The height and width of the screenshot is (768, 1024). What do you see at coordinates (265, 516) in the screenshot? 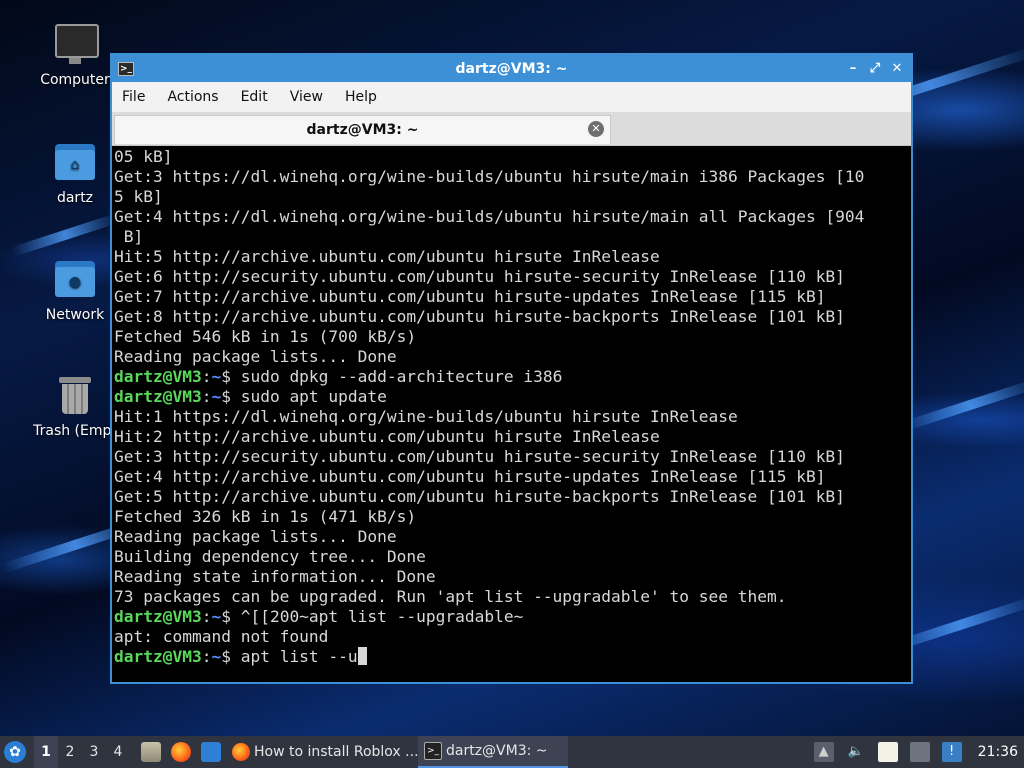
I see `terminal-output-line: Fetched 326 kB in 1s (471 kB/s)` at bounding box center [265, 516].